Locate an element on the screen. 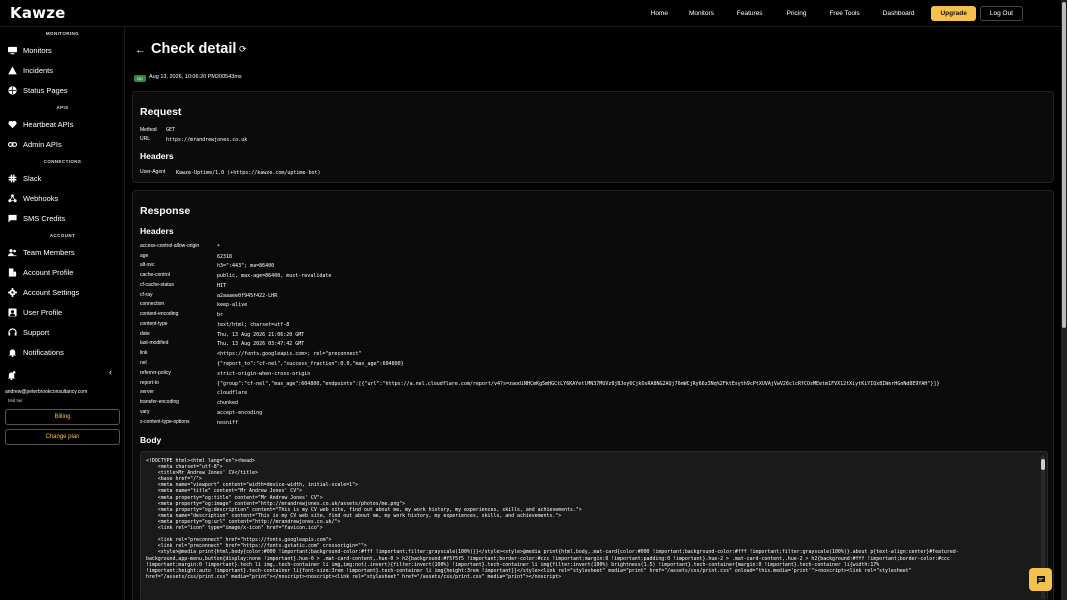  sidebar-item-account-profile: Account Profile is located at coordinates (40, 272).